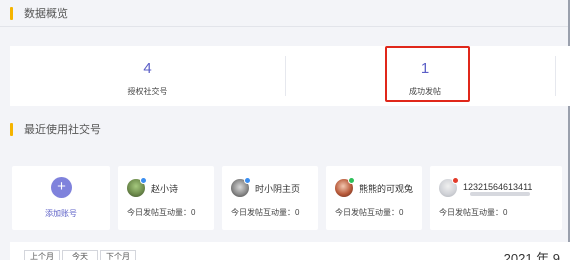 Image resolution: width=570 pixels, height=260 pixels. Describe the element at coordinates (285, 13) in the screenshot. I see `overview-section-header: 数据概览` at that location.